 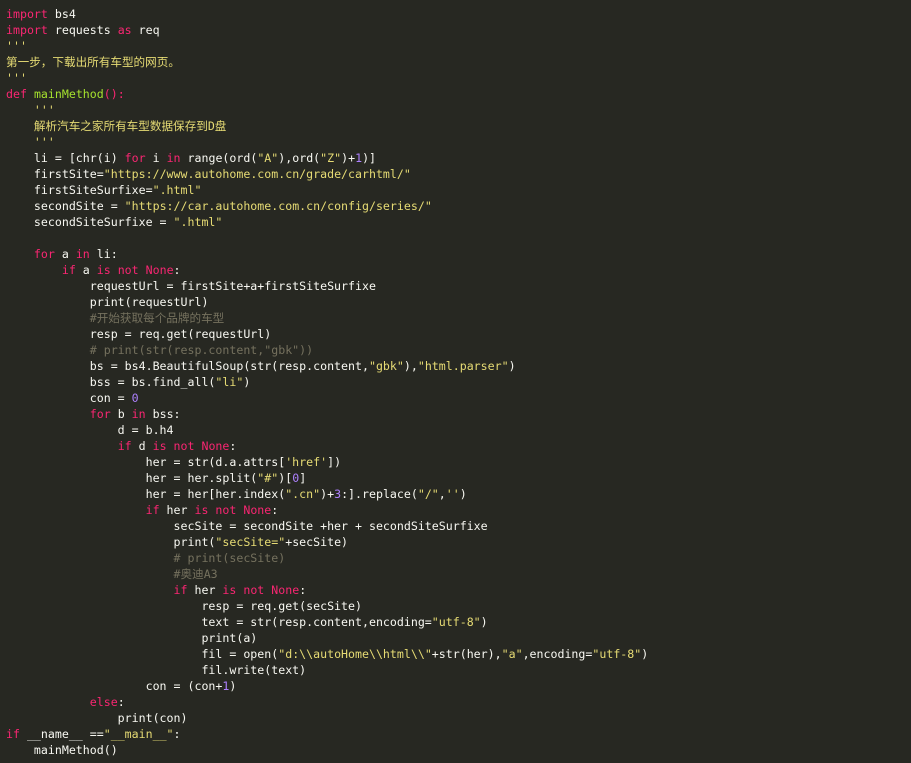 What do you see at coordinates (466, 654) in the screenshot?
I see `code-token: +str(her),` at bounding box center [466, 654].